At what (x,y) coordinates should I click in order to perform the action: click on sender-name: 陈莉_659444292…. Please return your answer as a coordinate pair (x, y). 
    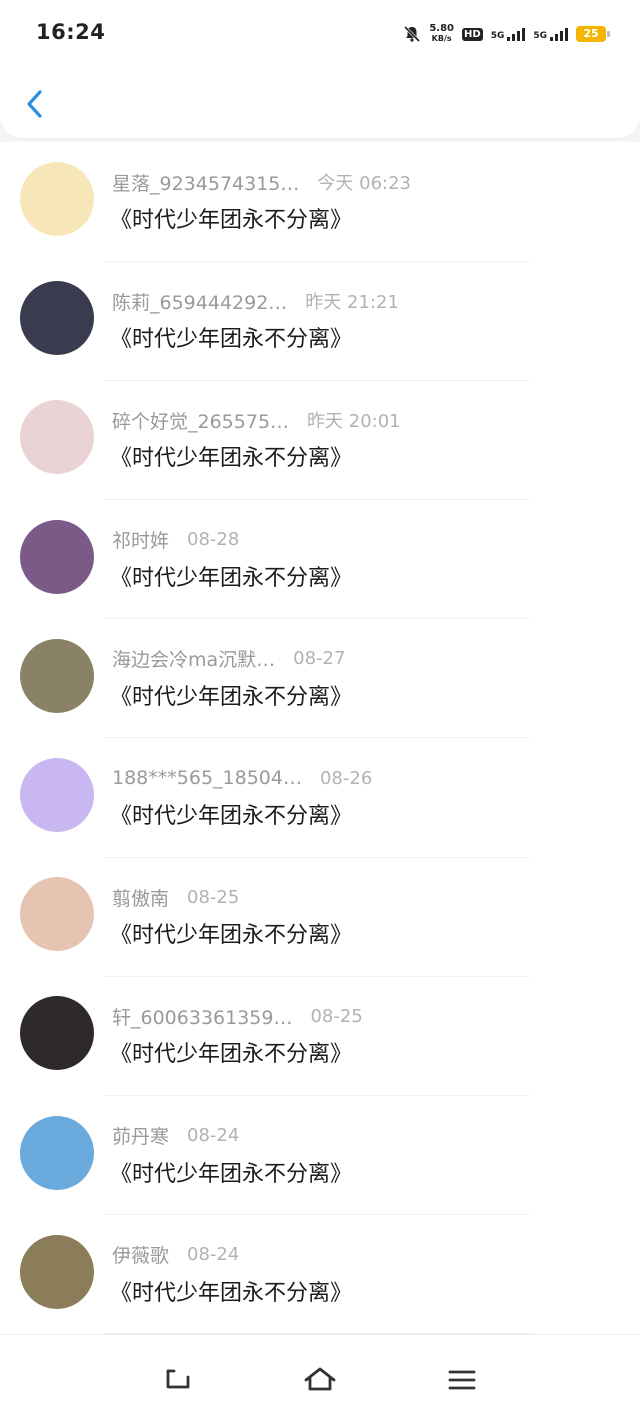
    Looking at the image, I should click on (199, 301).